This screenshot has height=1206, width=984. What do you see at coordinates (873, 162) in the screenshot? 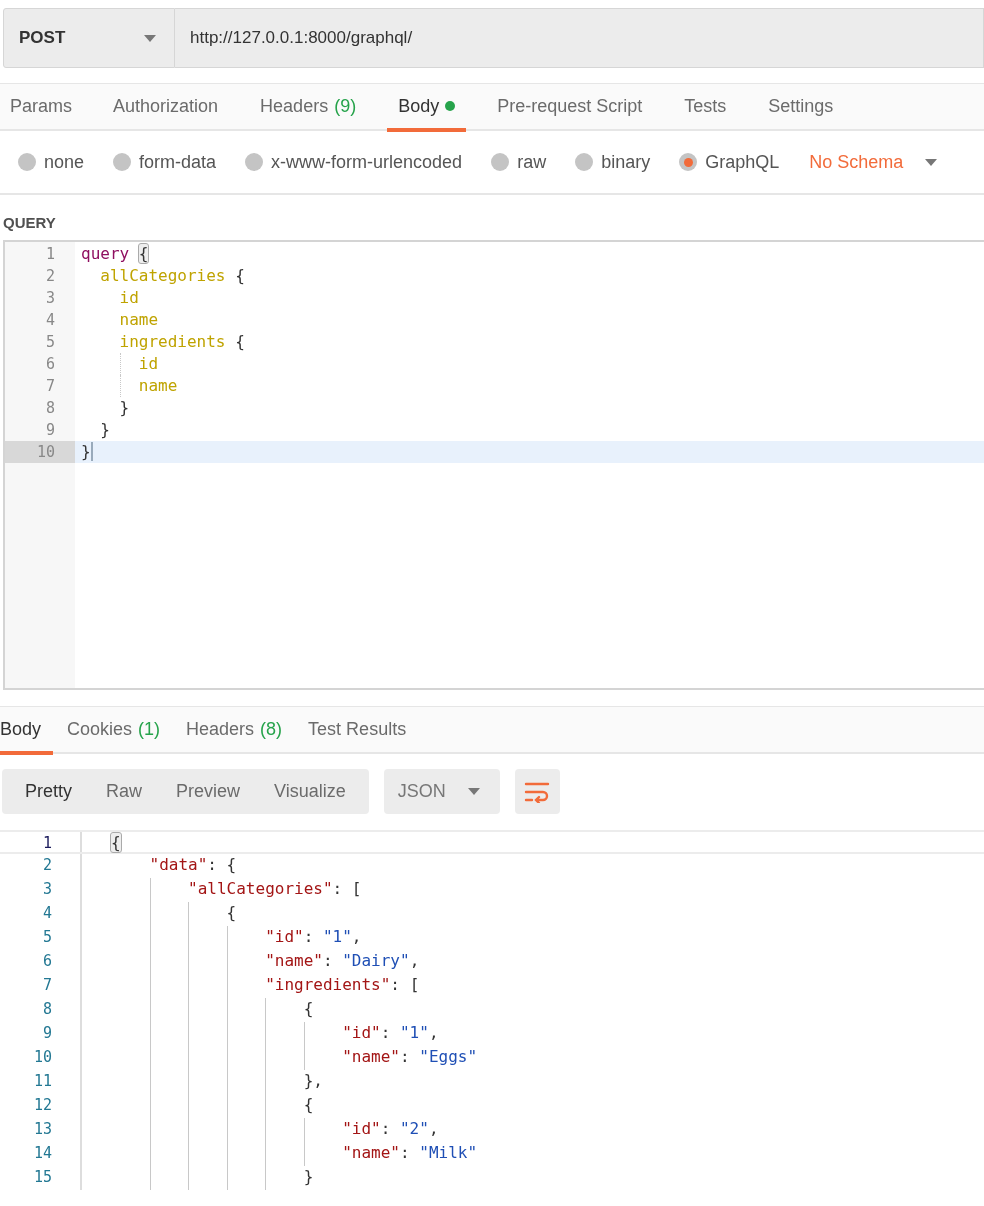
I see `schema-select: No Schema` at bounding box center [873, 162].